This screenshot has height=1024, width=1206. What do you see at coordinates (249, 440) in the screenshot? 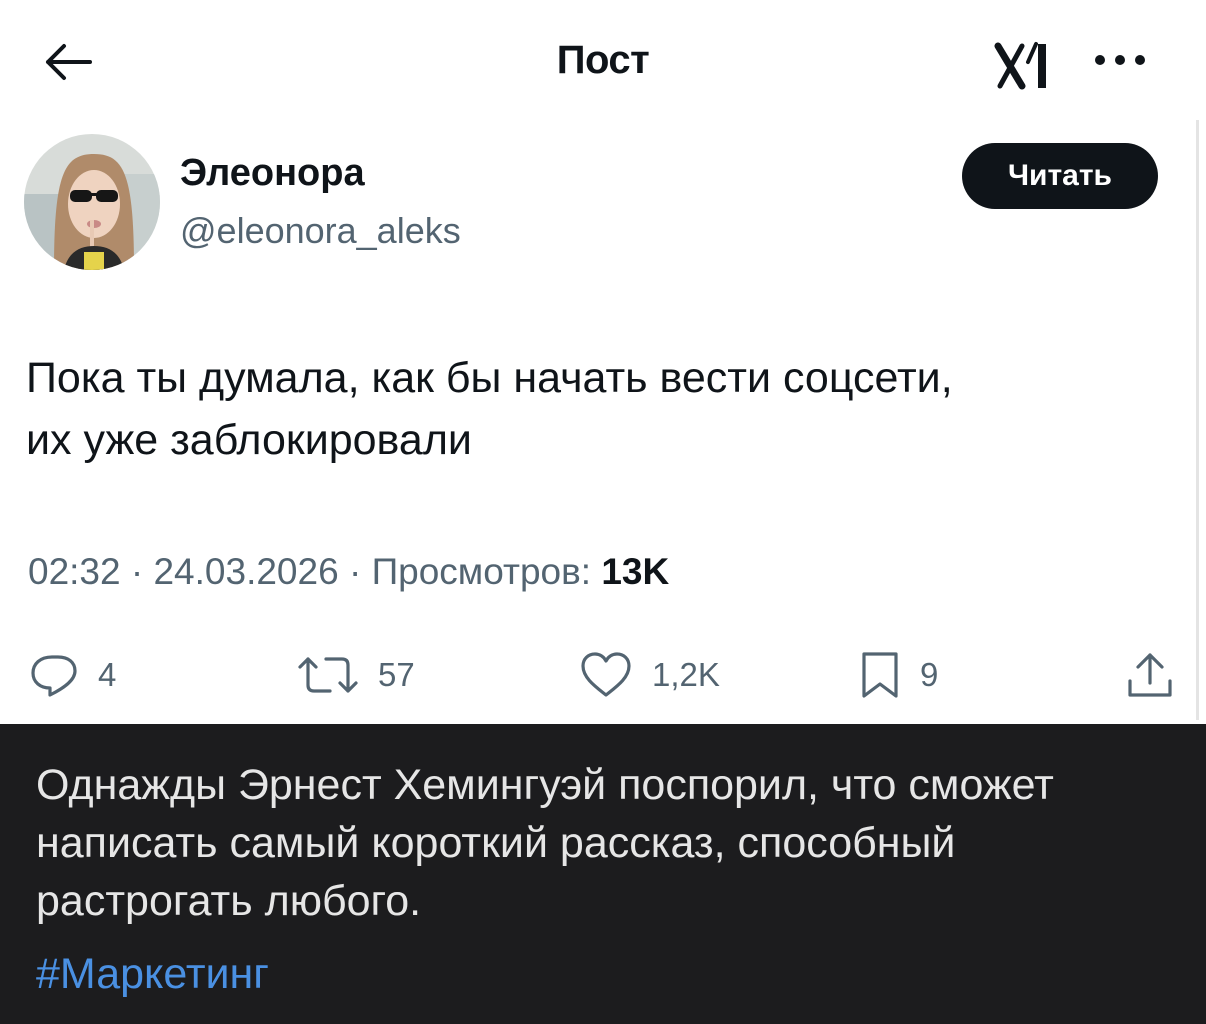
I see `post-text-line: их уже заблокировали` at bounding box center [249, 440].